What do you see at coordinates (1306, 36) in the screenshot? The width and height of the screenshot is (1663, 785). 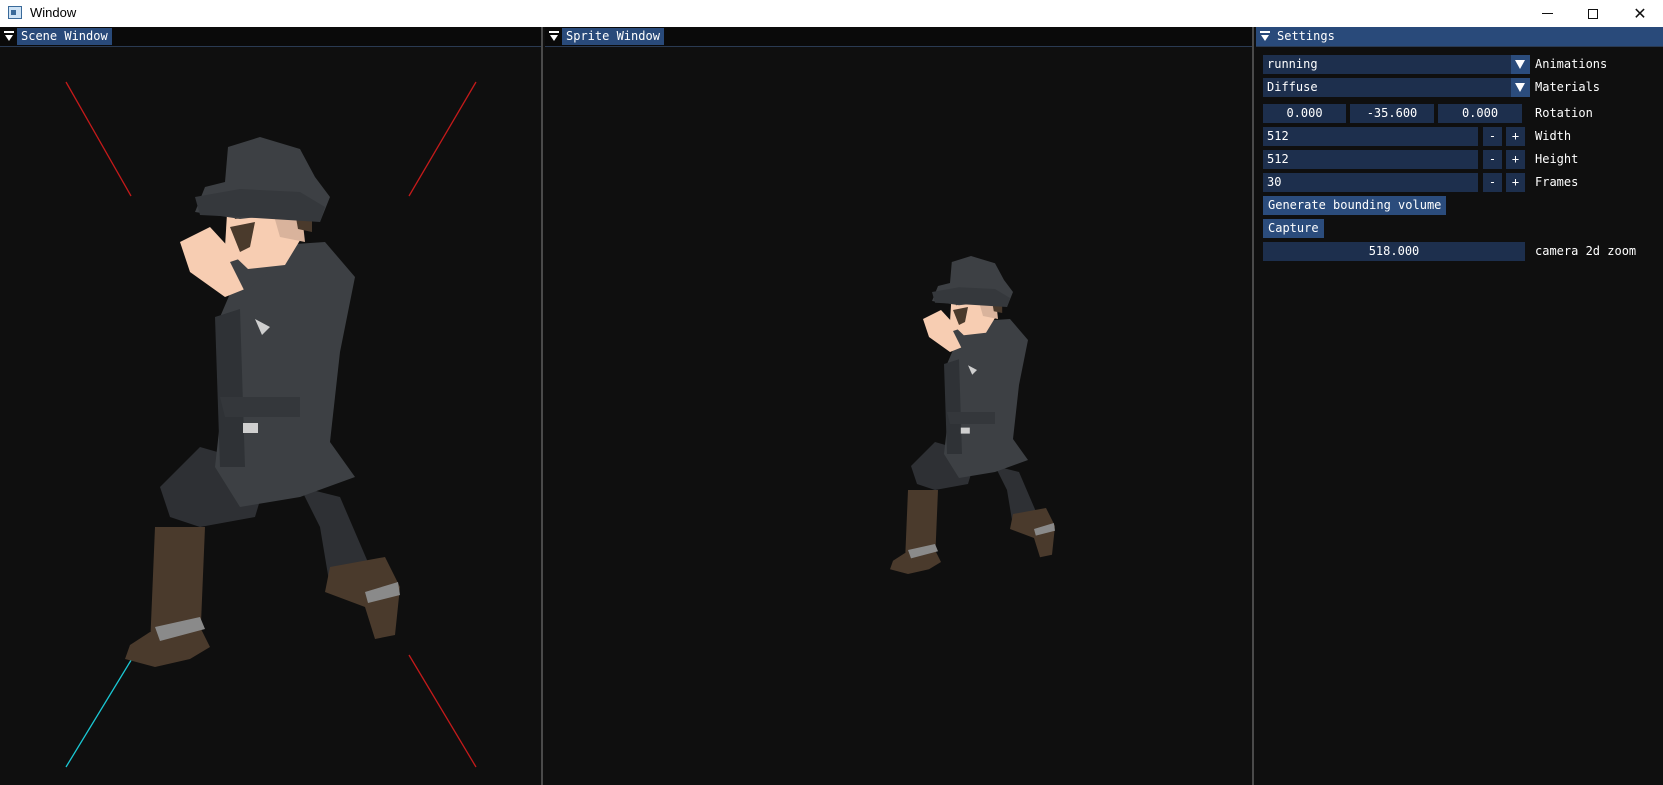 I see `settings-window-title: Settings` at bounding box center [1306, 36].